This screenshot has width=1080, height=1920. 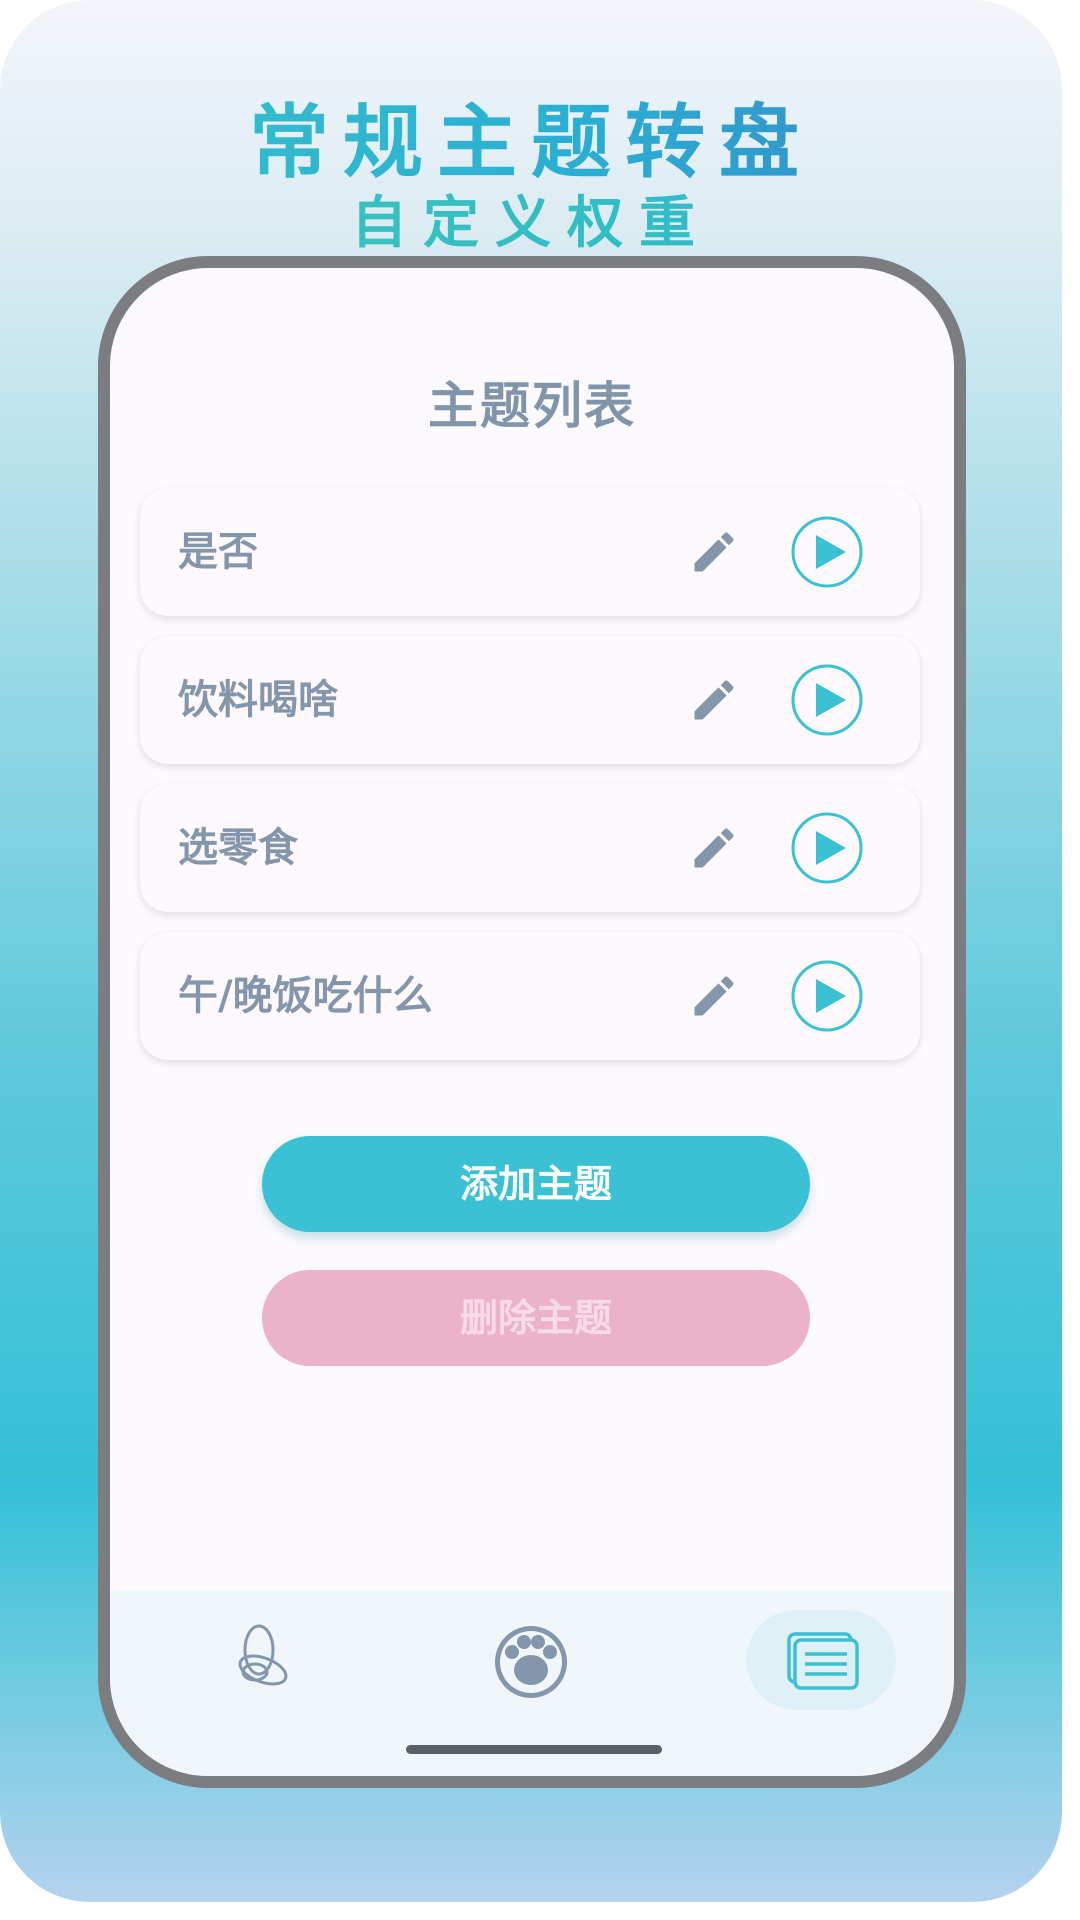 I want to click on topic-name: 午/晚饭吃什么, so click(x=305, y=996).